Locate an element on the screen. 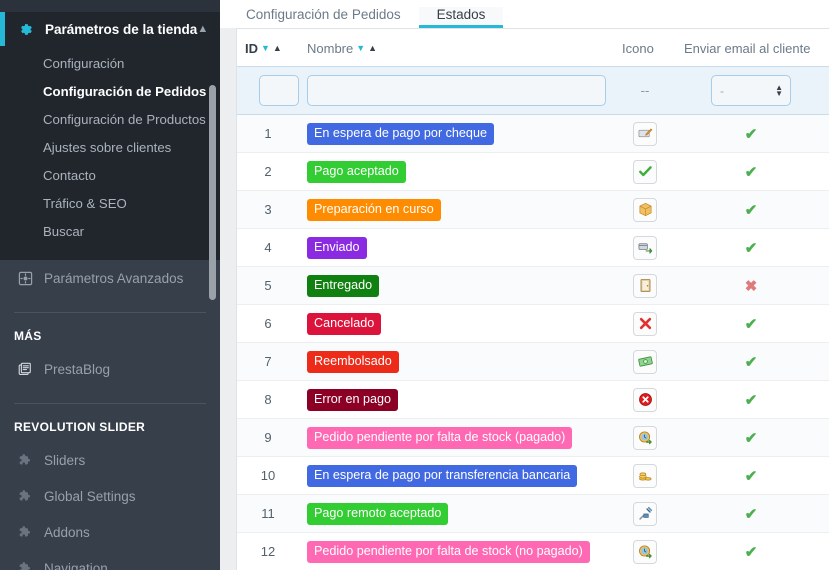 Image resolution: width=829 pixels, height=570 pixels. status-badge: Pago aceptado is located at coordinates (356, 171).